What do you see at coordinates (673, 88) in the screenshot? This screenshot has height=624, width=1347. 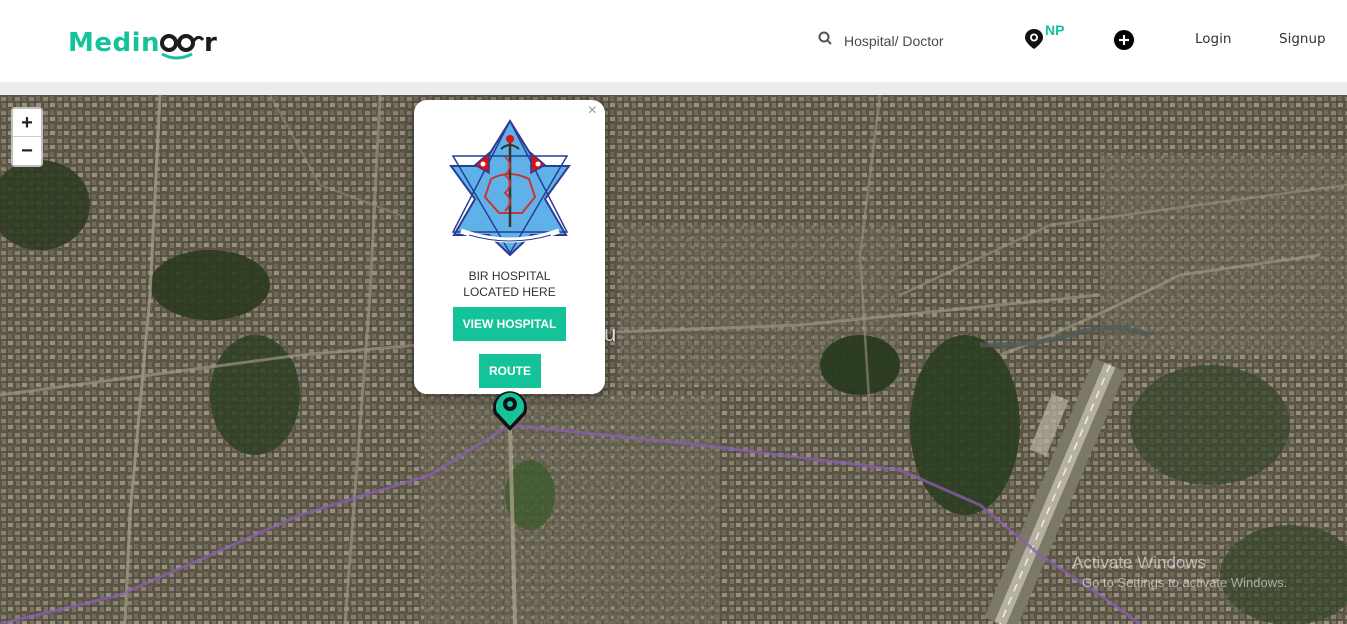 I see `header-divider` at bounding box center [673, 88].